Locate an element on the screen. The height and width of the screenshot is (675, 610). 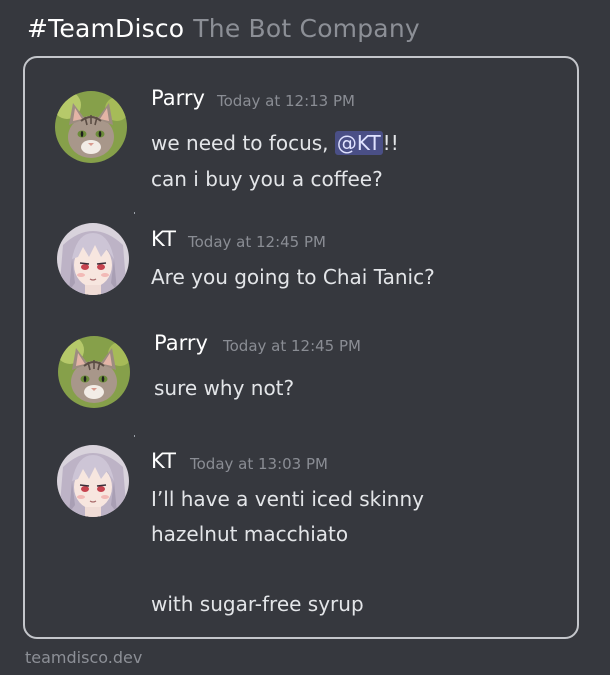
footer-site: teamdisco.dev is located at coordinates (83, 657).